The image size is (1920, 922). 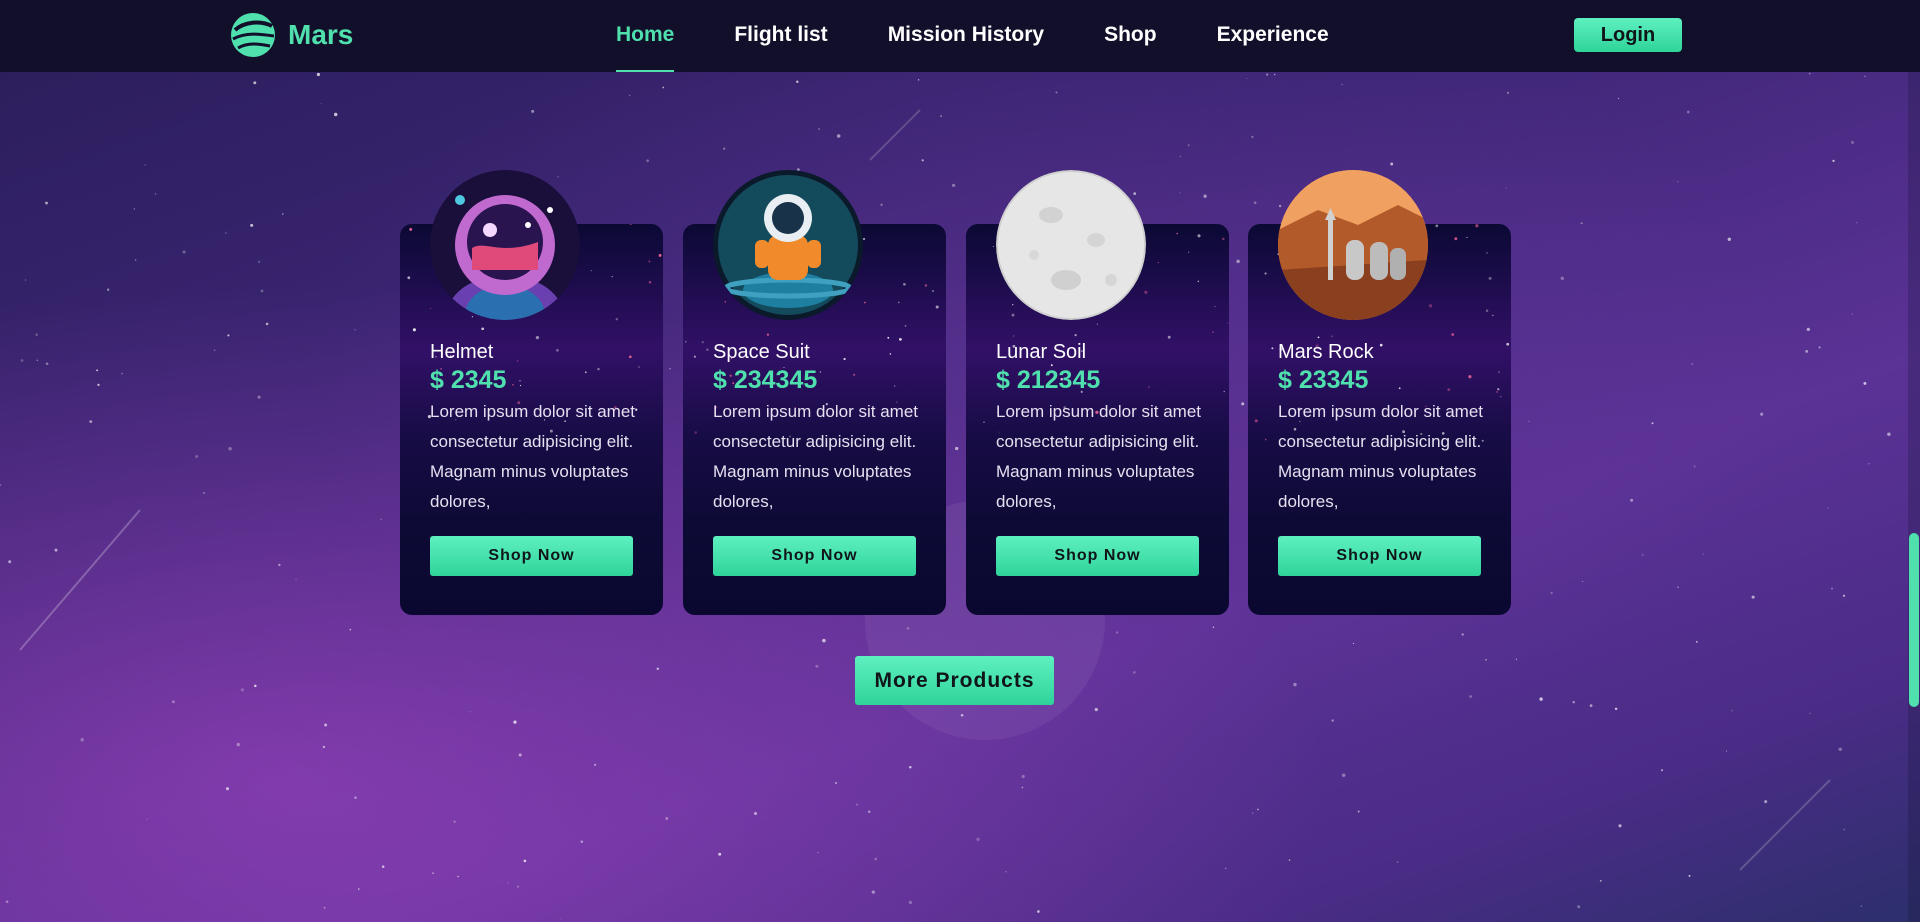 What do you see at coordinates (788, 245) in the screenshot?
I see `astronaut-suit-image` at bounding box center [788, 245].